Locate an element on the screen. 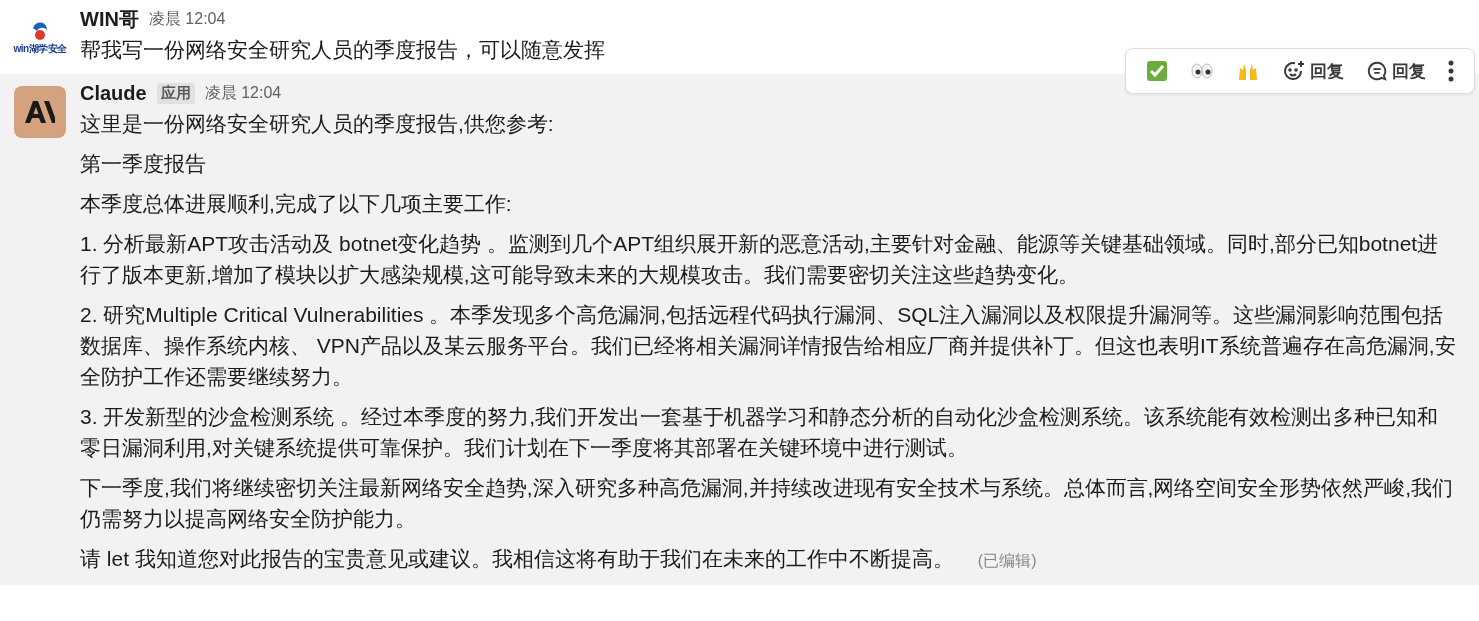 The image size is (1479, 621). more-icon is located at coordinates (1451, 71).